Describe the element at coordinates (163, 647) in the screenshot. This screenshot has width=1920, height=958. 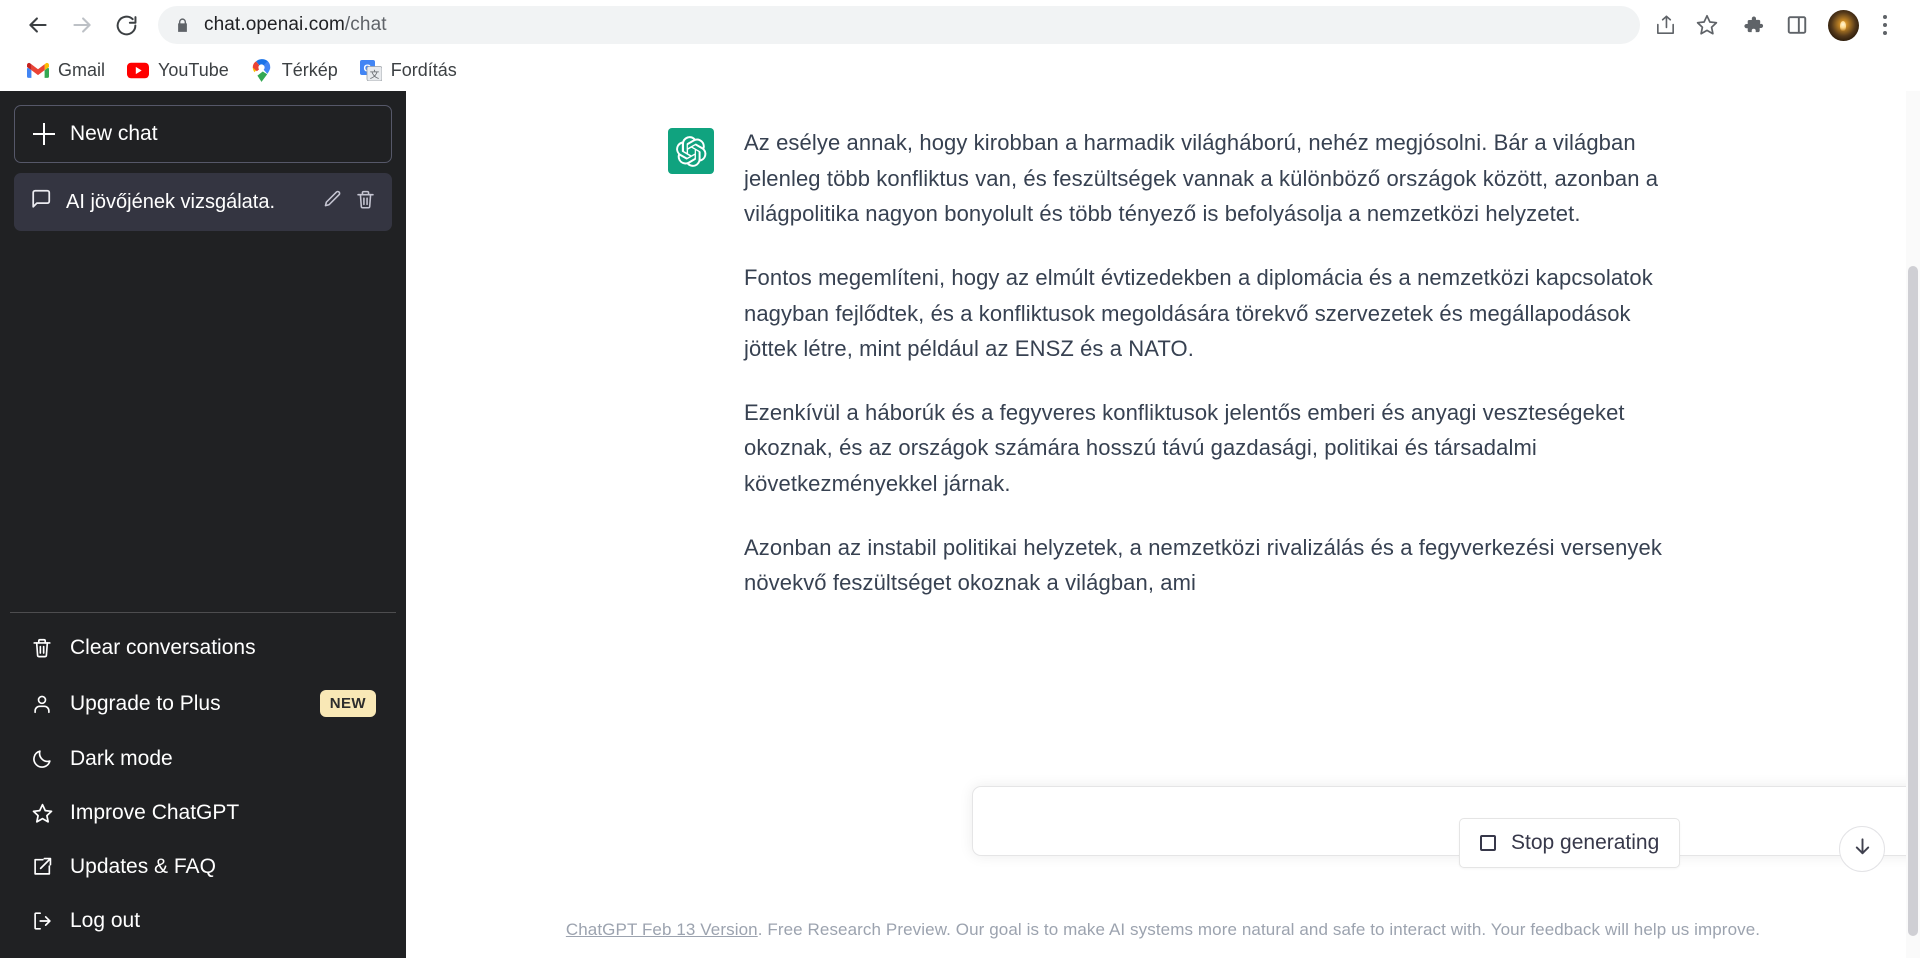
I see `sidebar-item-label: Clear conversations` at that location.